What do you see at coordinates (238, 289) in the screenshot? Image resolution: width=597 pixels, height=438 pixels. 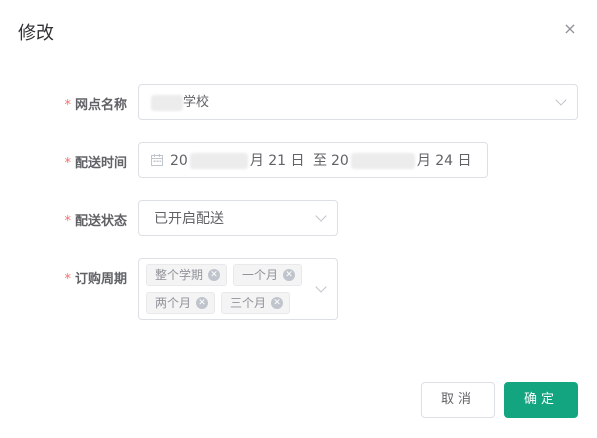 I see `order-period-multiselect: 整个学期 ✕ 一个月 ✕ 两个月 ✕ 三个月 ✕` at bounding box center [238, 289].